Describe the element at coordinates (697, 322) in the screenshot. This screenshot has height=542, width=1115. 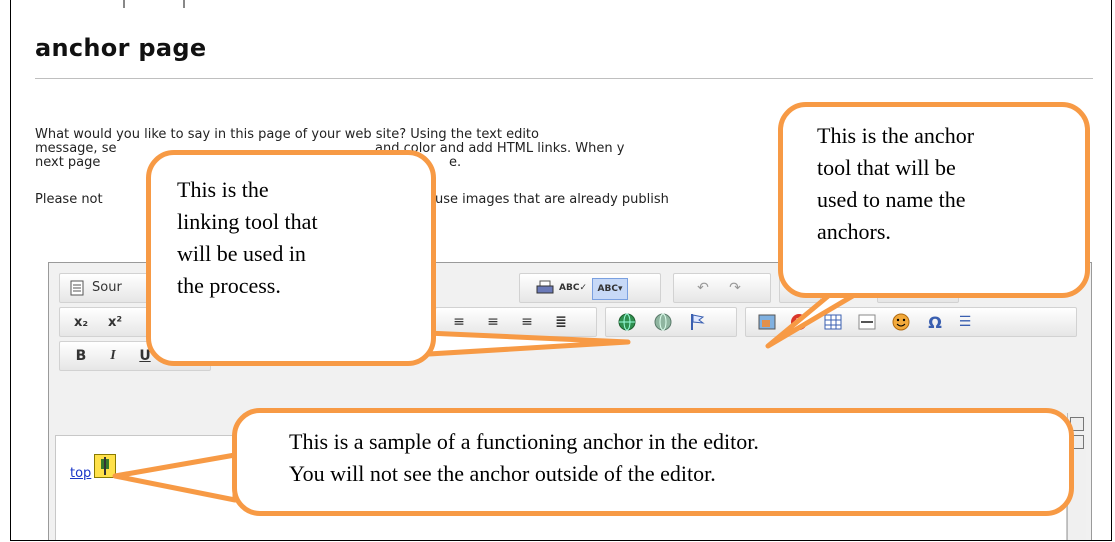
I see `anchor-icon` at that location.